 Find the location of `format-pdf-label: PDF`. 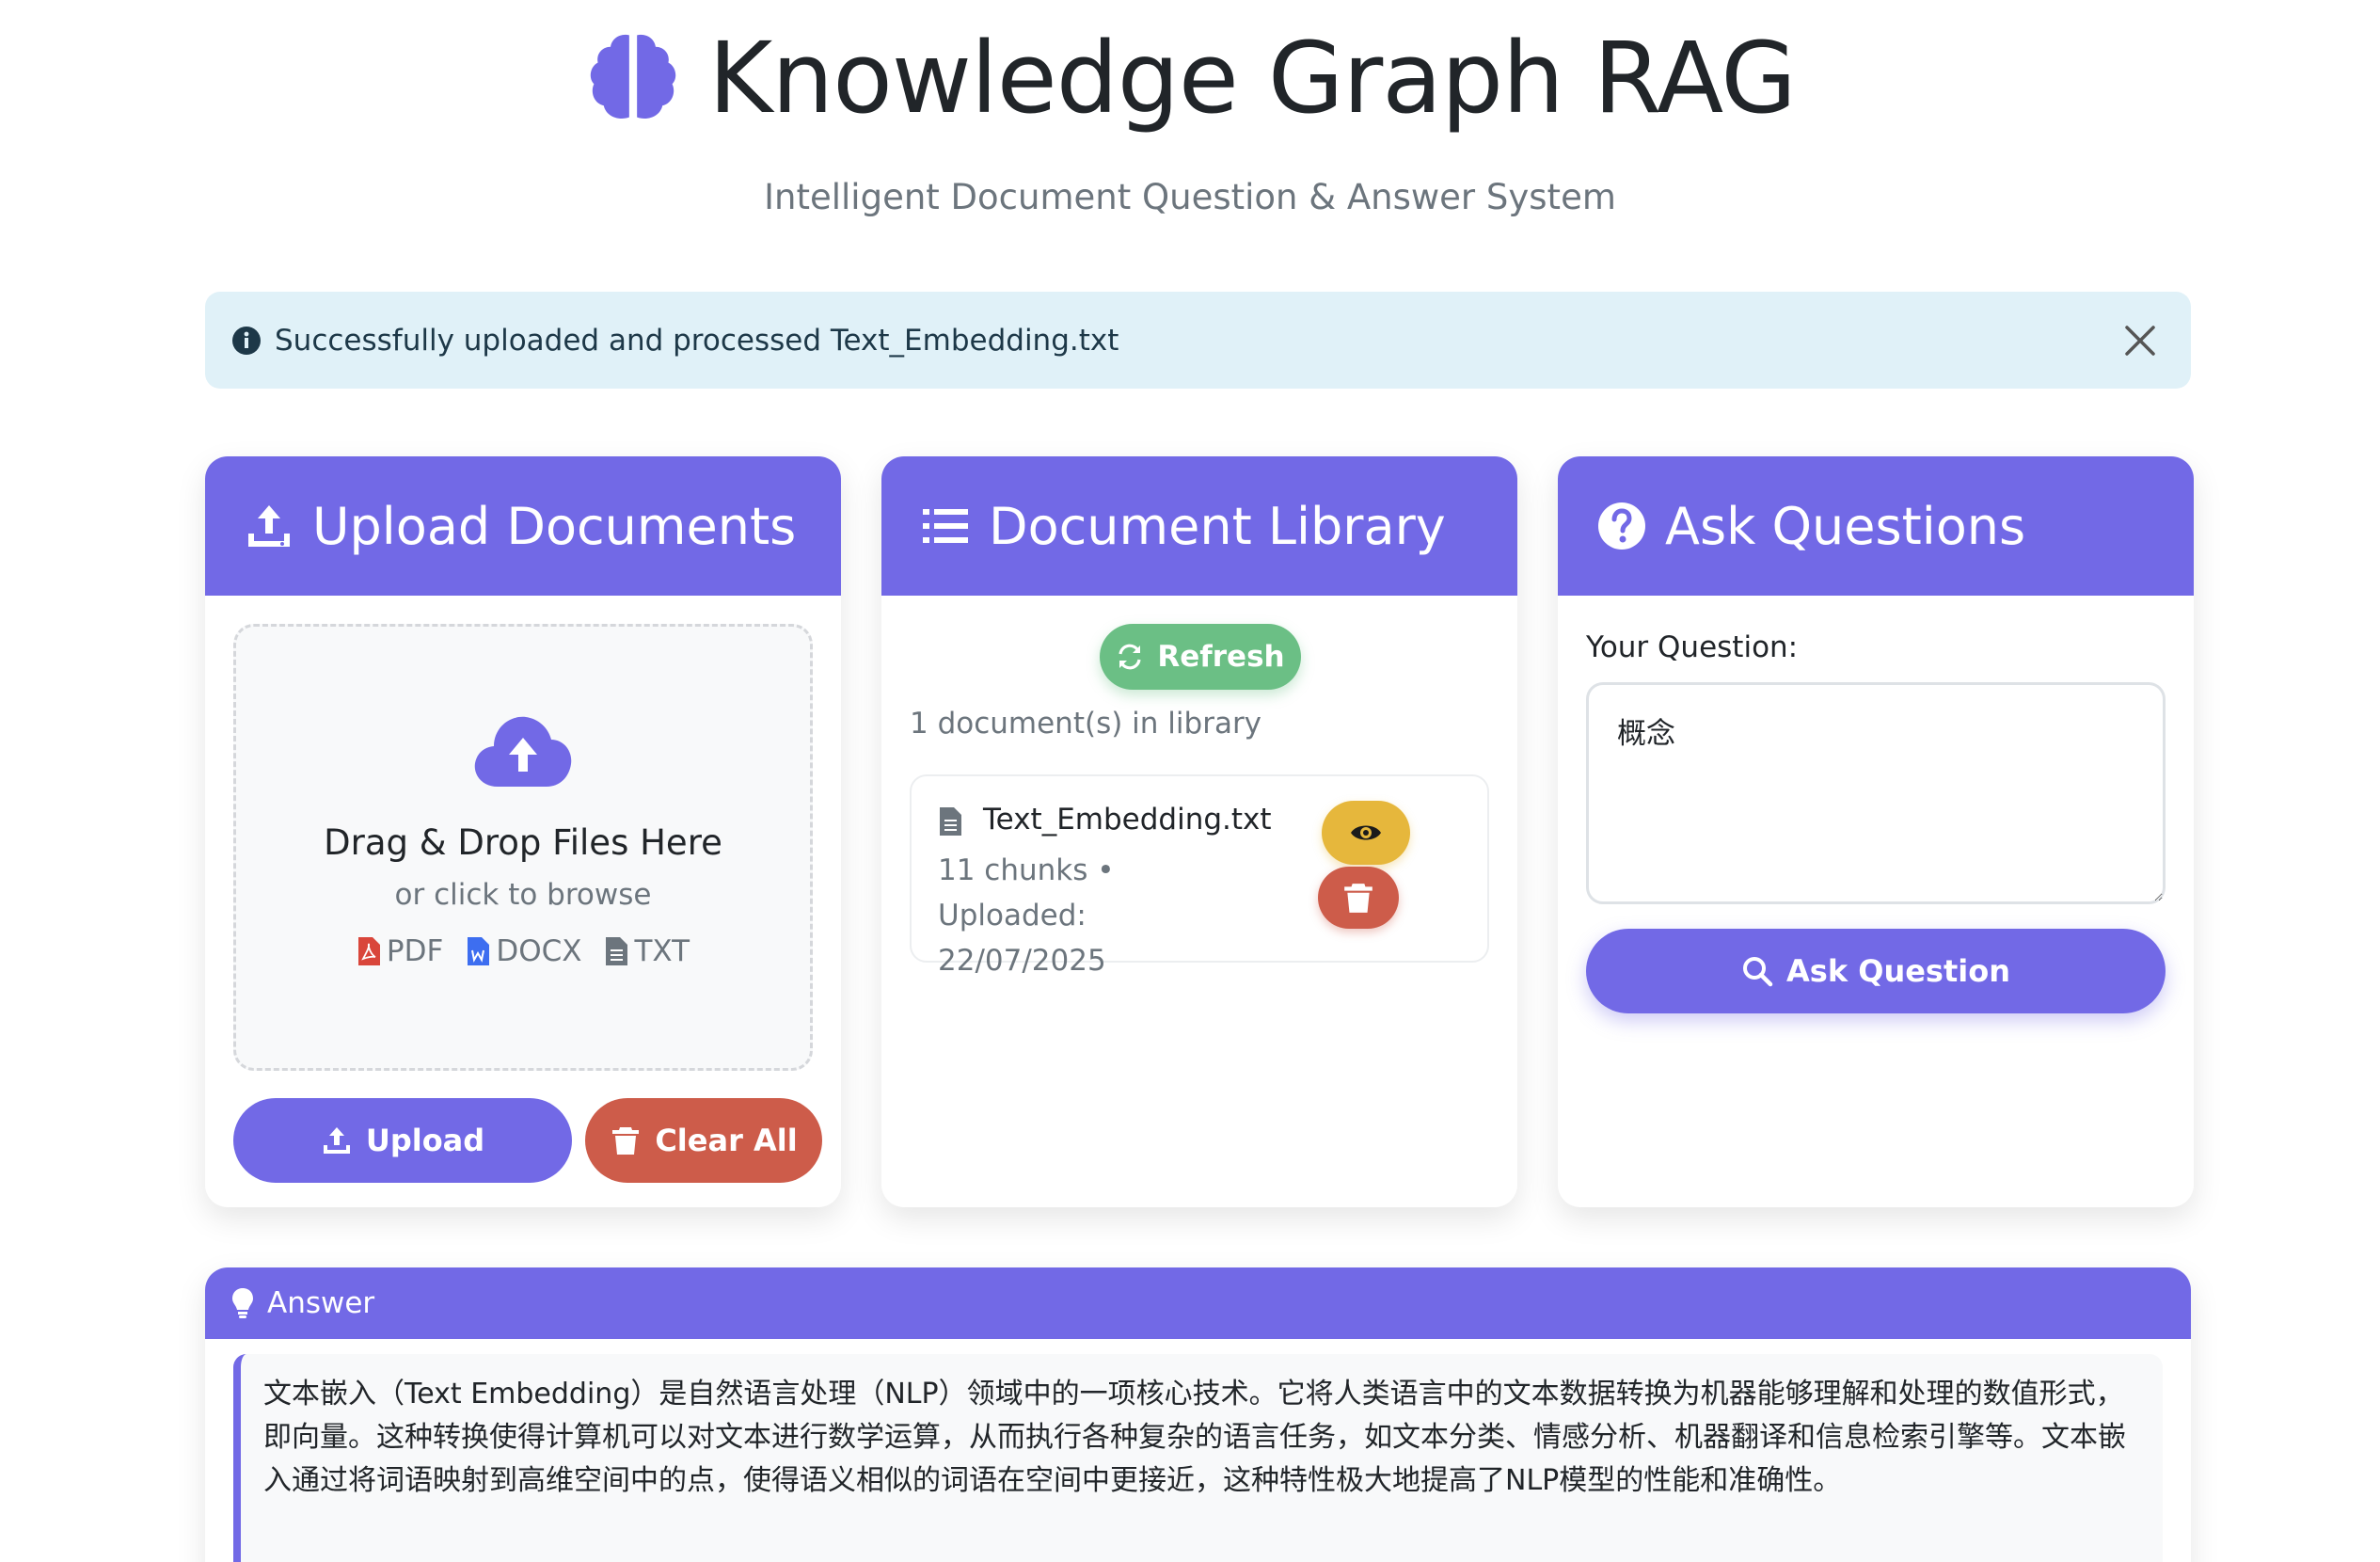

format-pdf-label: PDF is located at coordinates (415, 951).